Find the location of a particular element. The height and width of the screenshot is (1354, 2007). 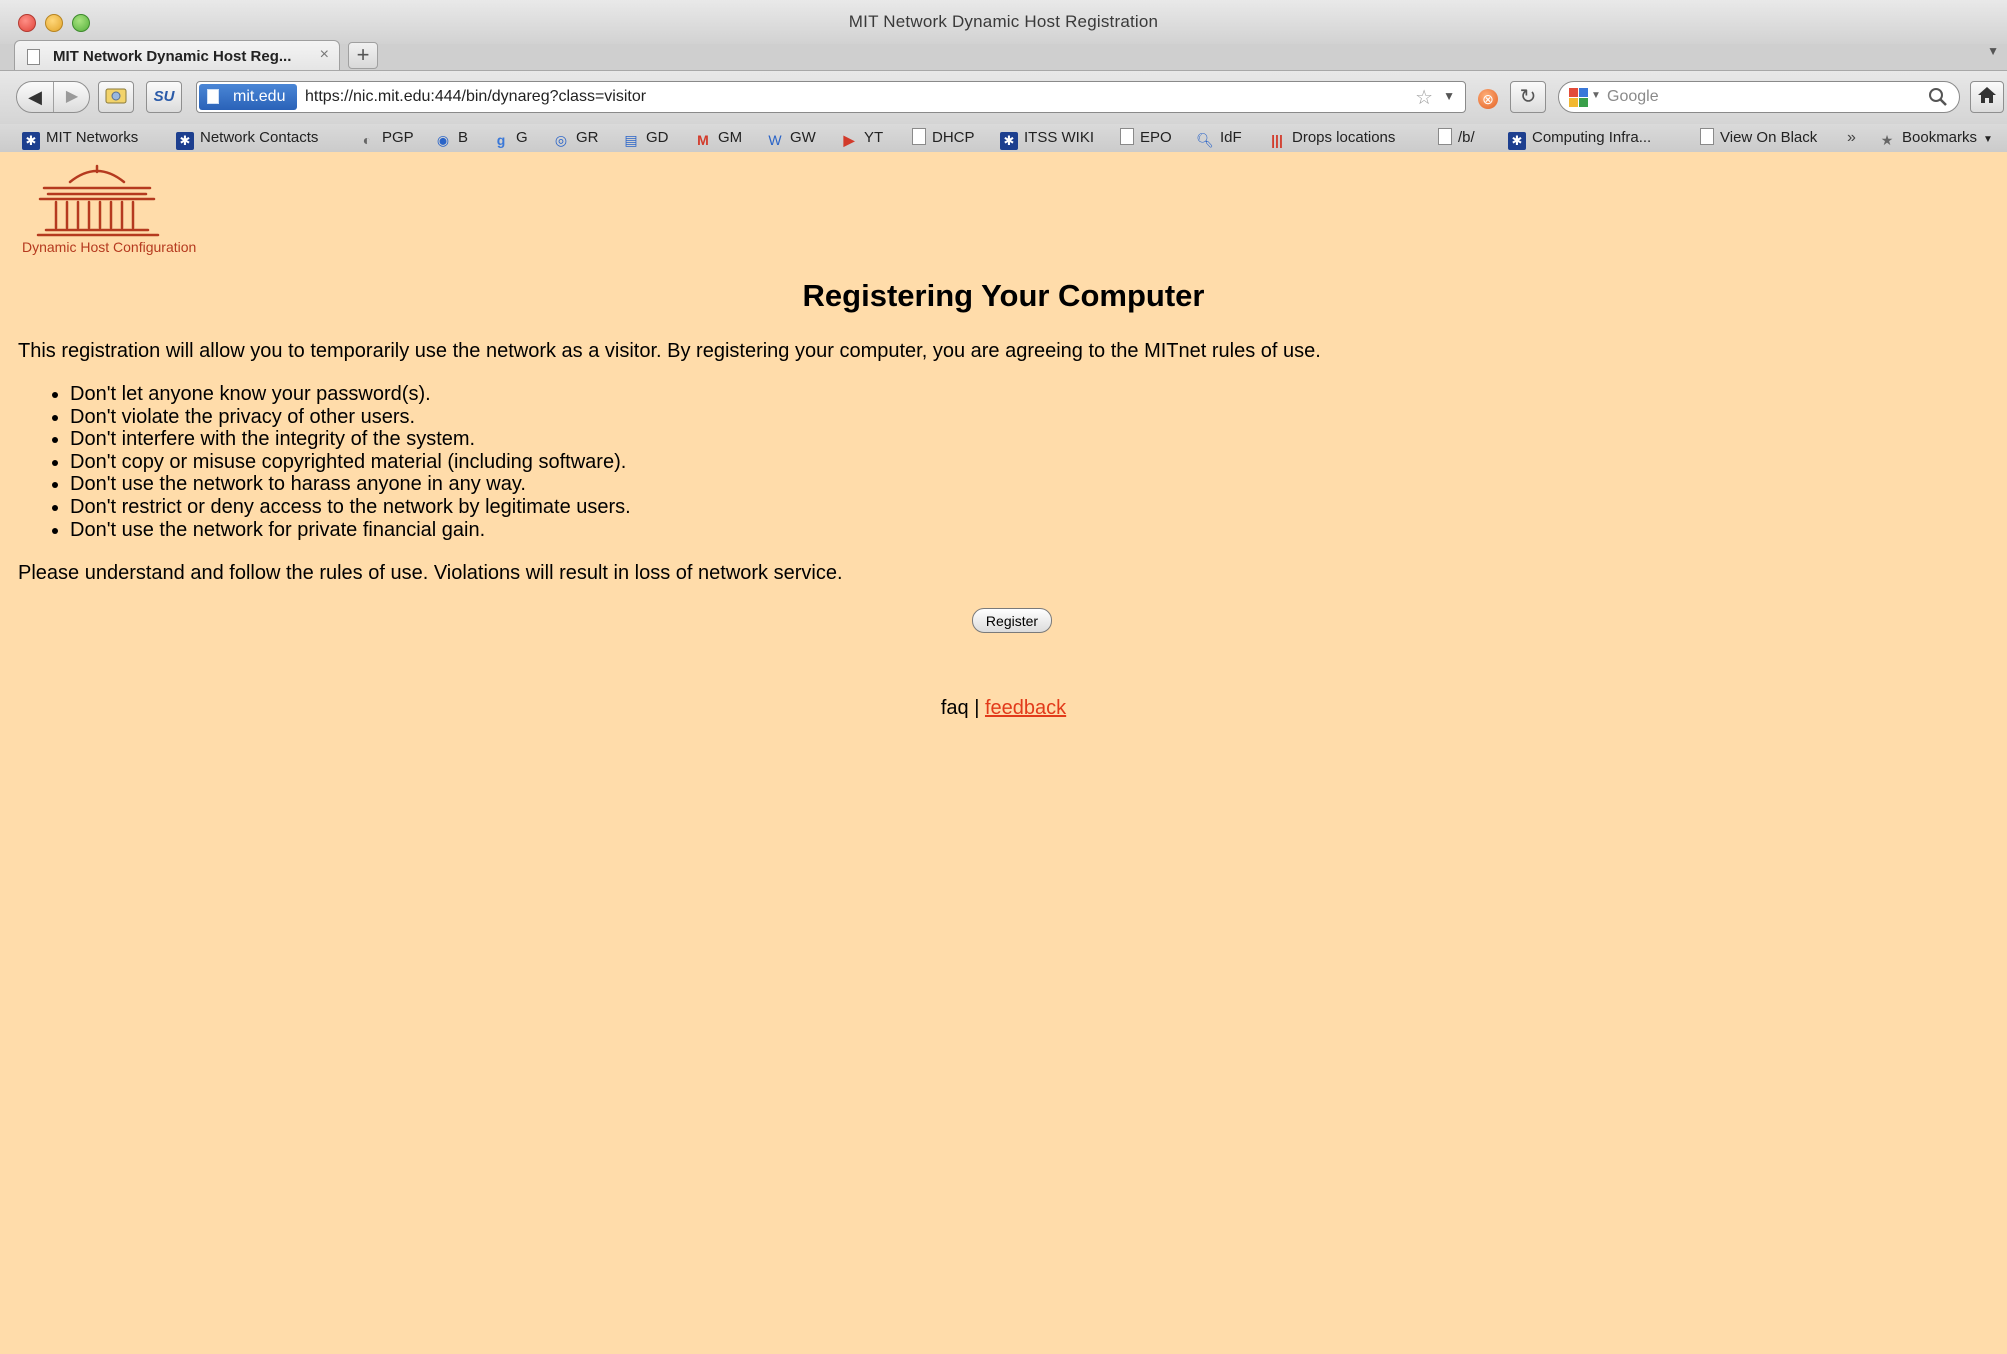

home-icon is located at coordinates (1987, 97).